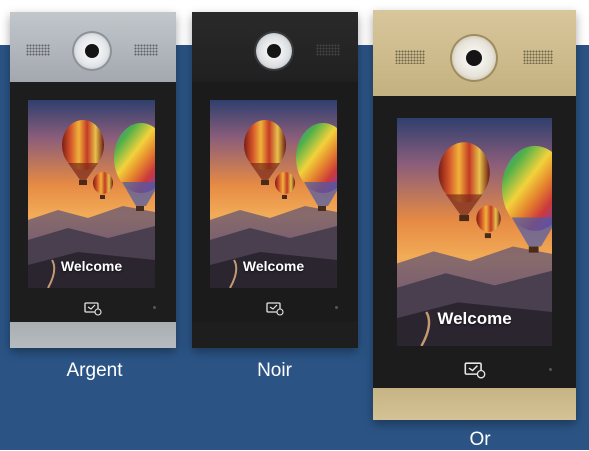 The width and height of the screenshot is (589, 451). I want to click on variant-label-noir: Noir, so click(274, 370).